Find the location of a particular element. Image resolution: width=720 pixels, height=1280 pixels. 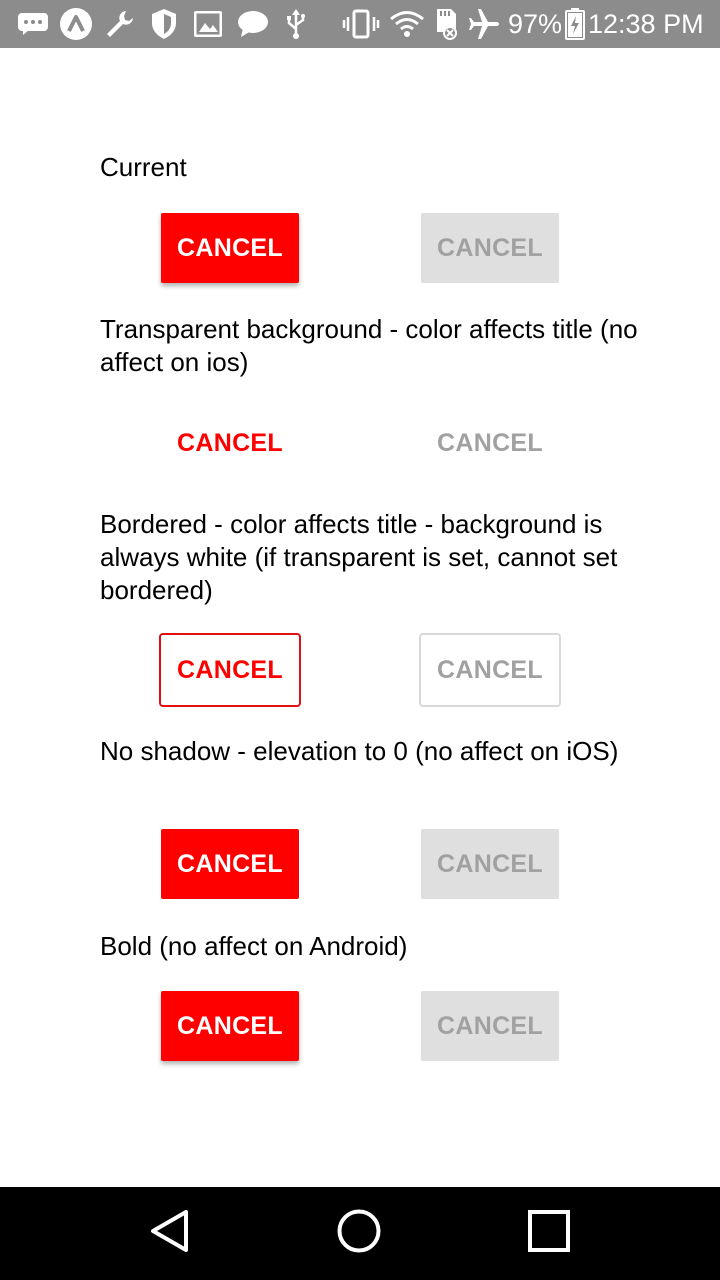

navigation-bar is located at coordinates (360, 1233).